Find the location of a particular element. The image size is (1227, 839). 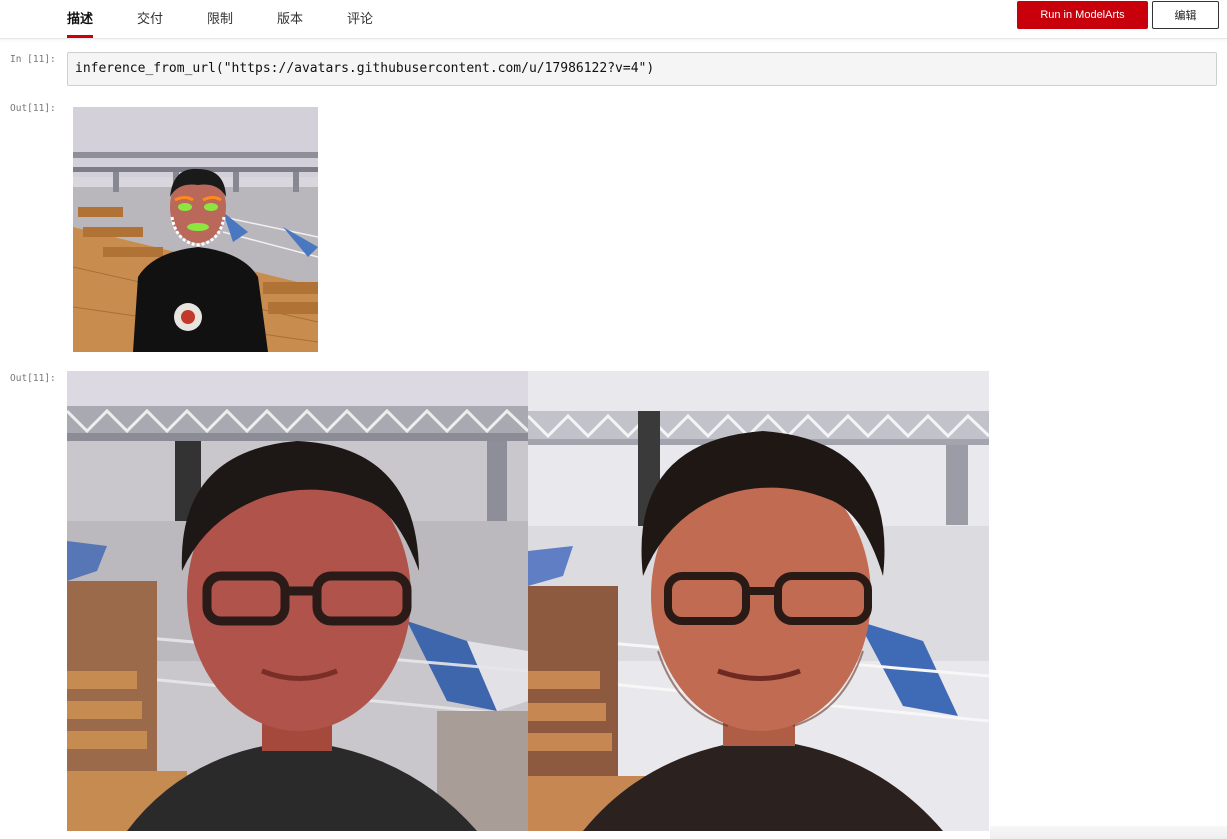

face-landmarks-output-image is located at coordinates (195, 229).